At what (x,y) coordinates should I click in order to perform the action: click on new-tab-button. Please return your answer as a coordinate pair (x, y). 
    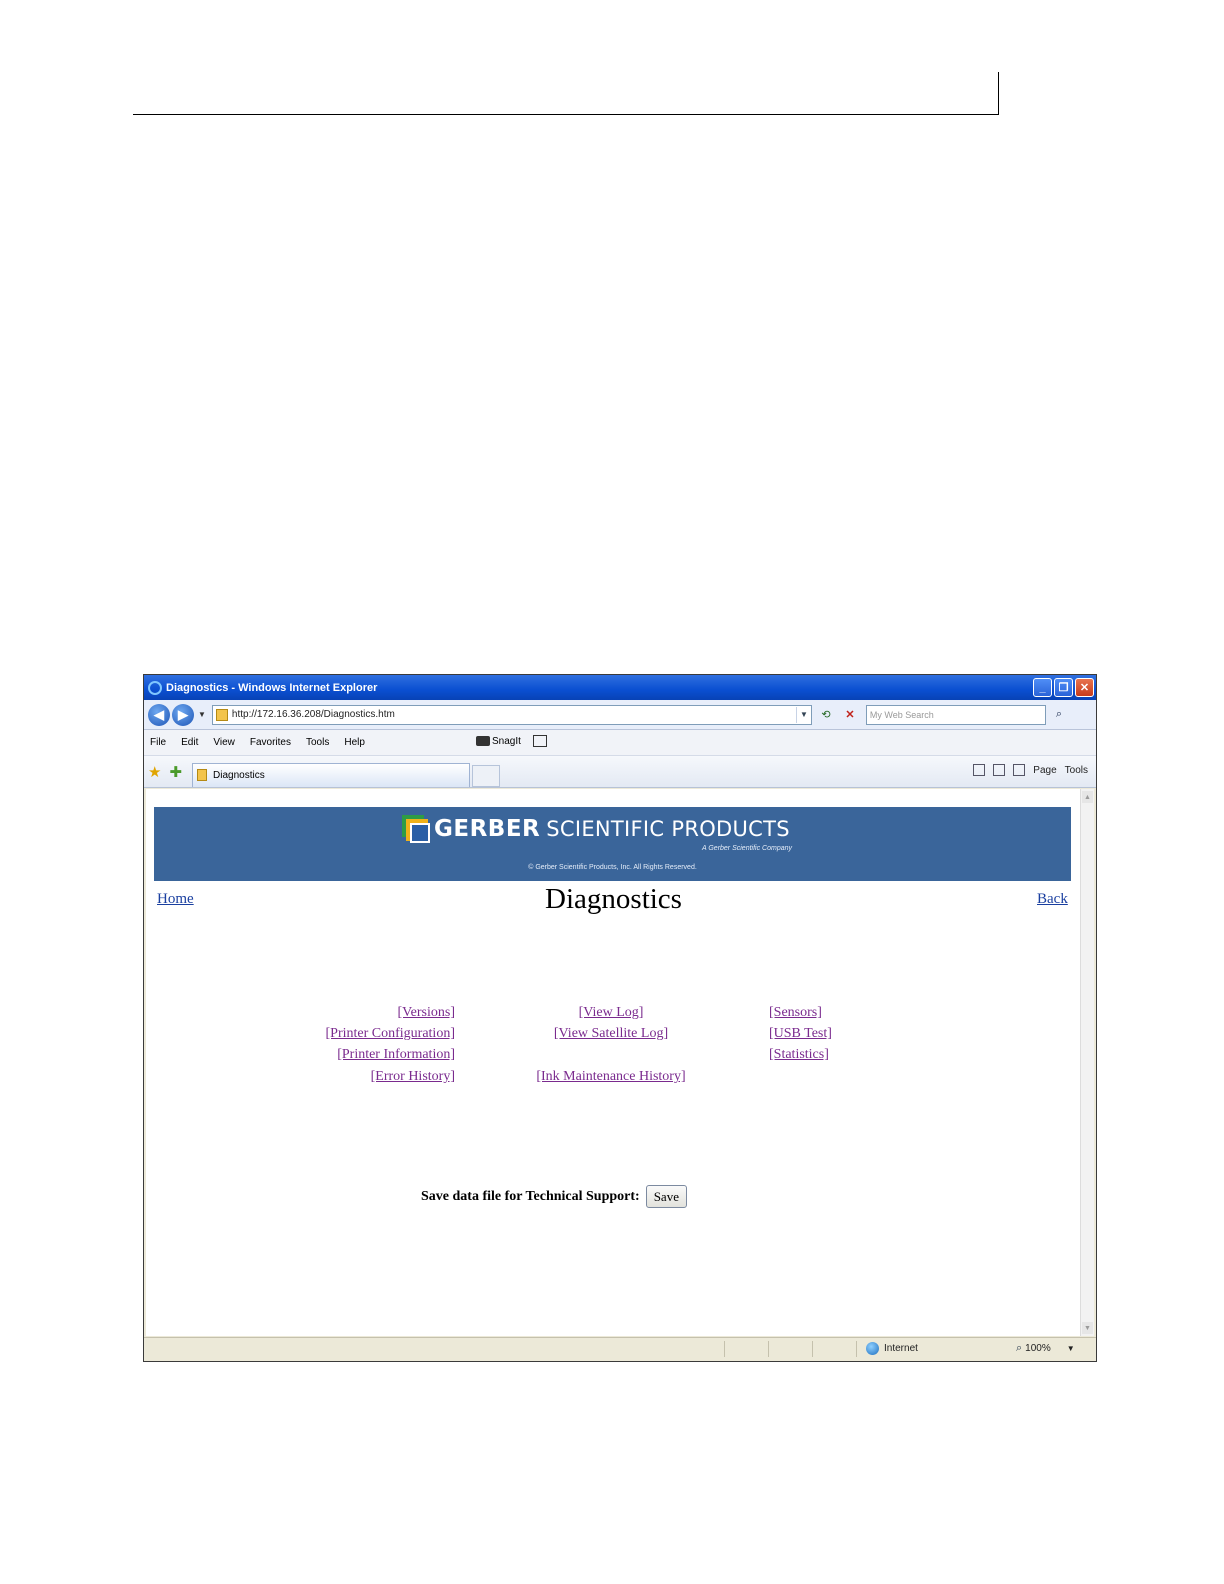
    Looking at the image, I should click on (486, 775).